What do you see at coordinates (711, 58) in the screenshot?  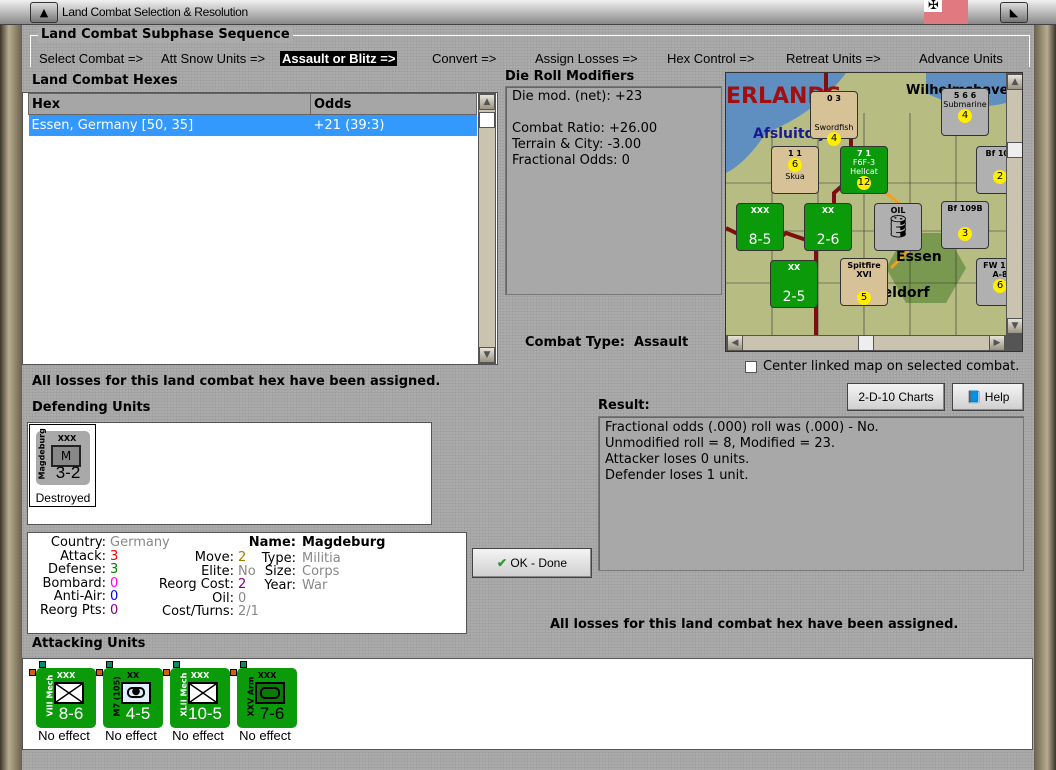 I see `step-hex-control: Hex Control =>` at bounding box center [711, 58].